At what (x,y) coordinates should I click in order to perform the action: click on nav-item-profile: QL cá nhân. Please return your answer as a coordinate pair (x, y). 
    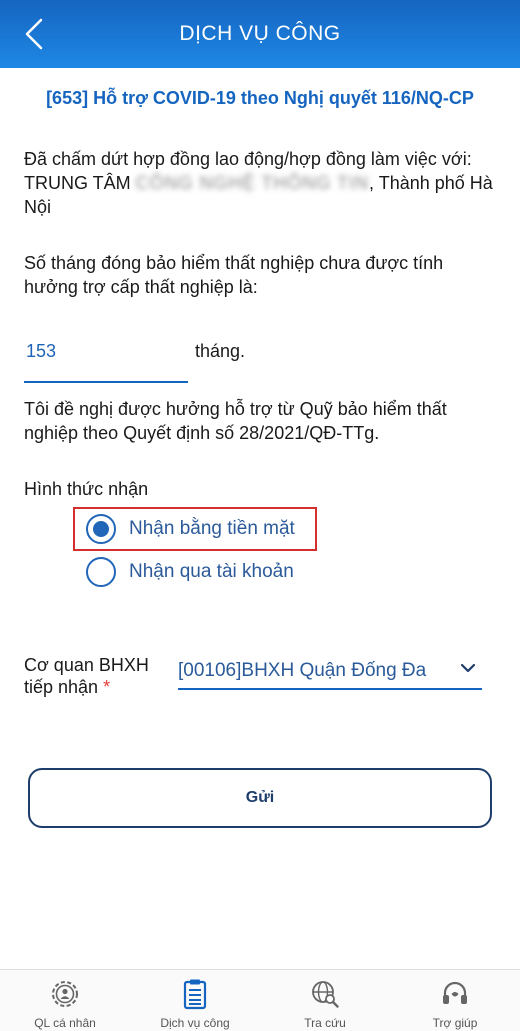
    Looking at the image, I should click on (65, 1000).